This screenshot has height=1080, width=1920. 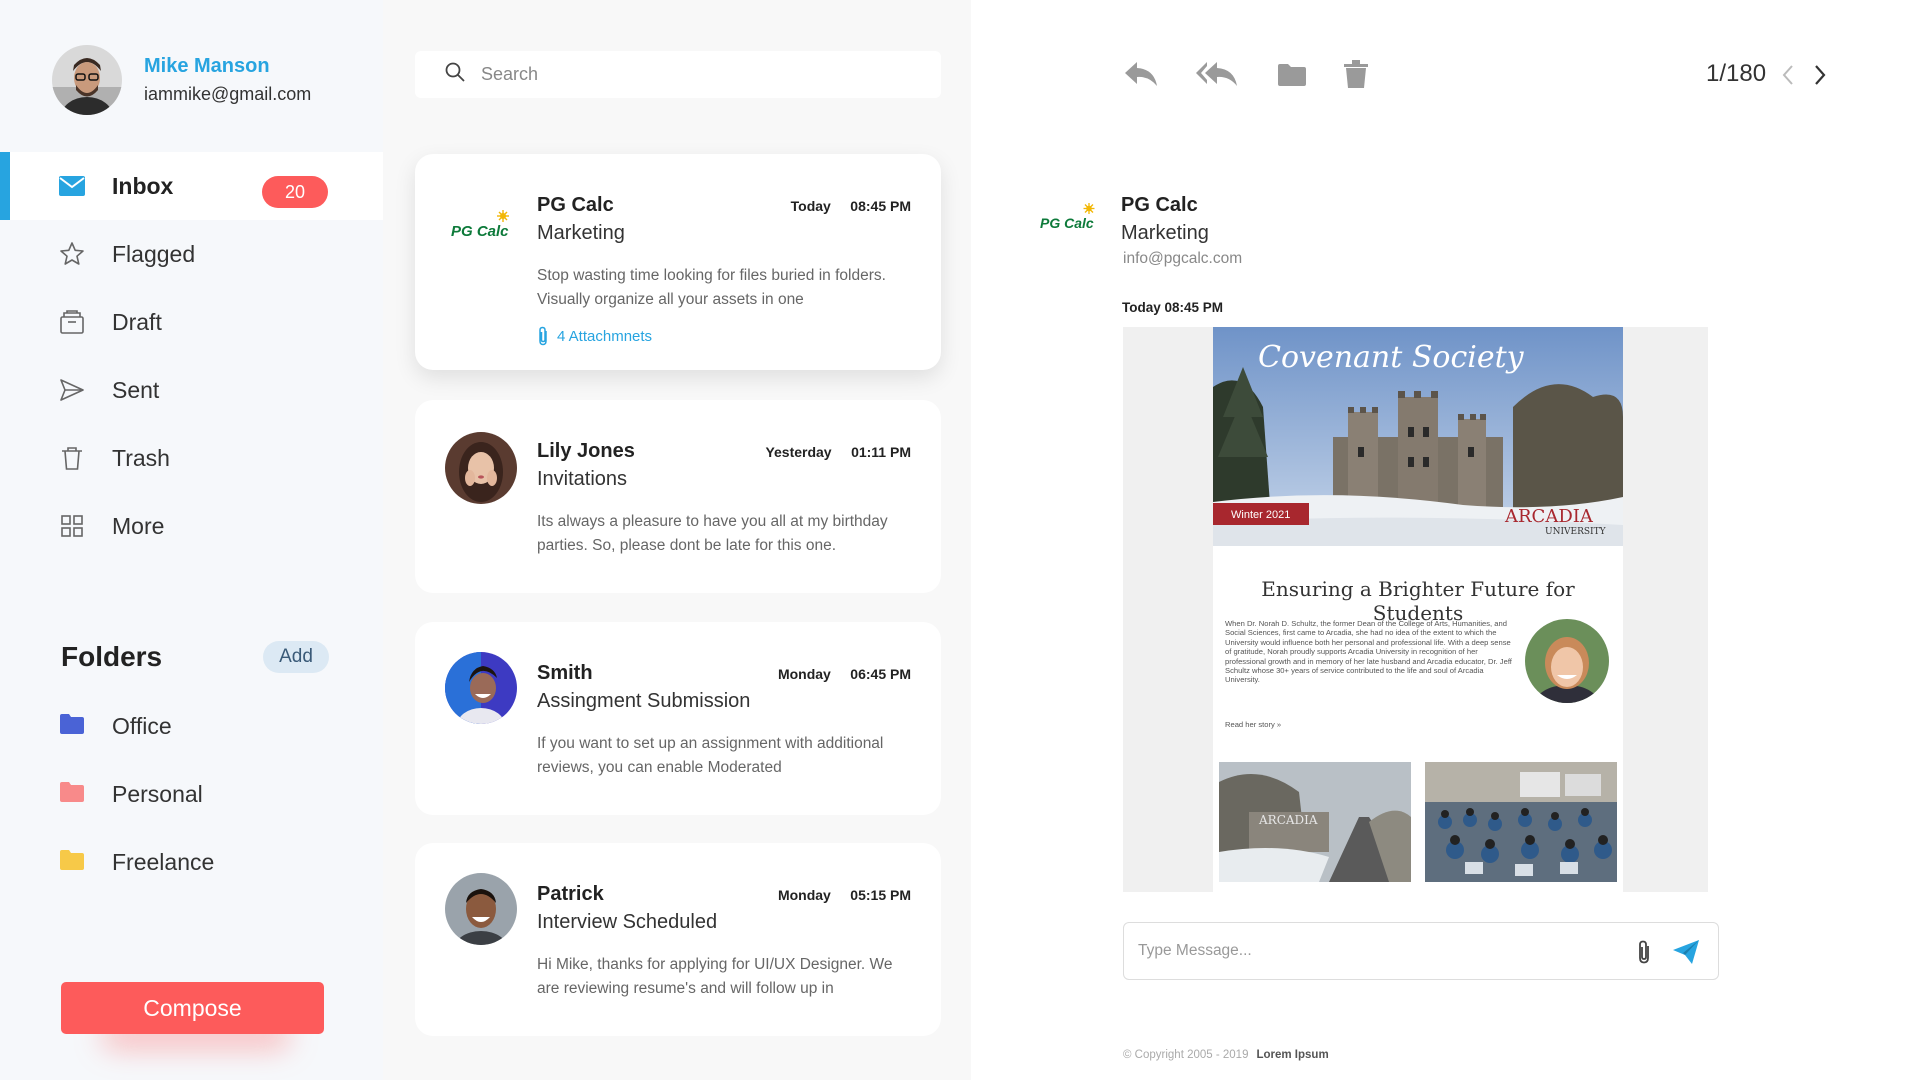 What do you see at coordinates (1820, 77) in the screenshot?
I see `chevron-right-icon` at bounding box center [1820, 77].